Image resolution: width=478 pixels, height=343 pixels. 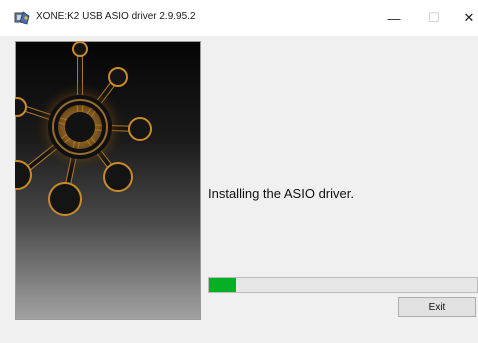 I want to click on close-icon: ✕, so click(x=464, y=18).